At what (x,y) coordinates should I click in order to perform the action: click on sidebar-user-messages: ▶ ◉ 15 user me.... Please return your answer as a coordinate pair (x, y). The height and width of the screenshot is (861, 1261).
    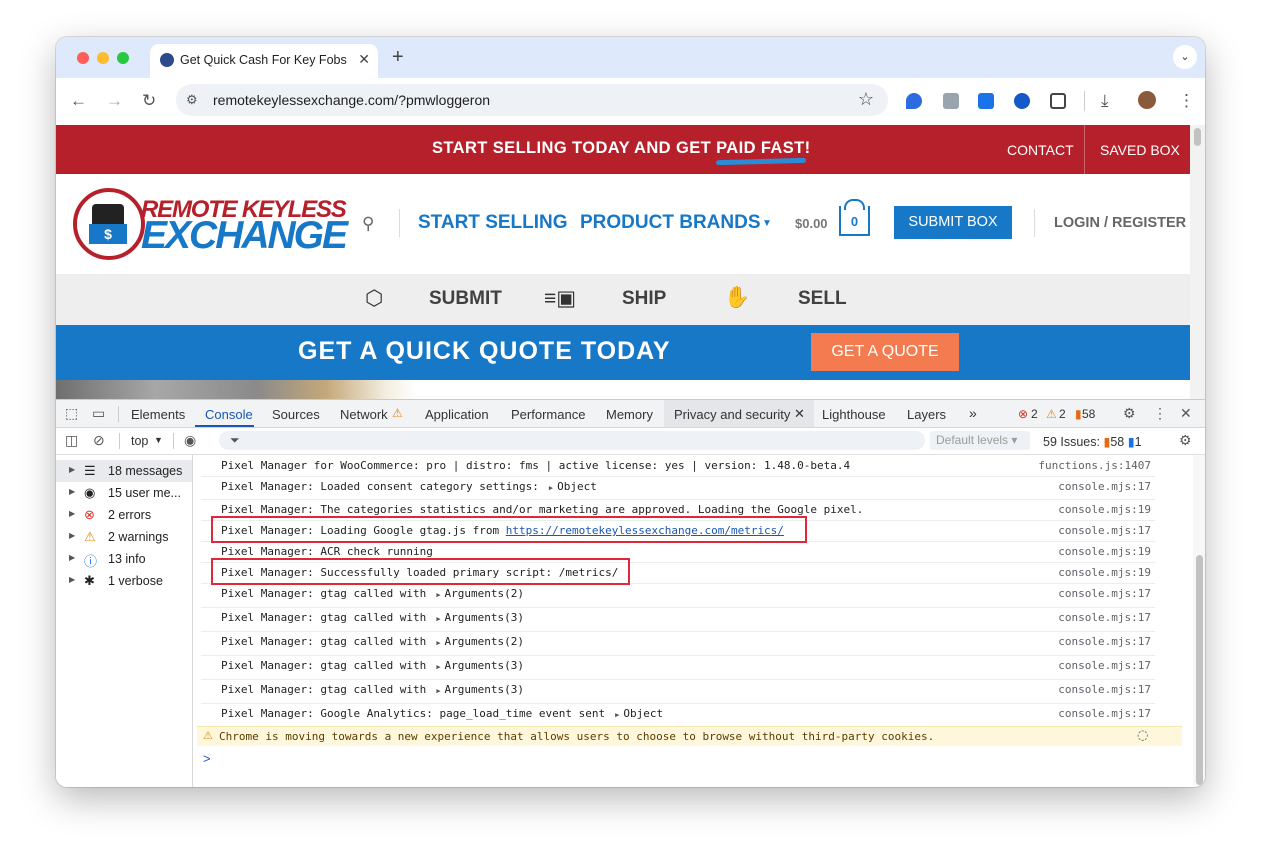
    Looking at the image, I should click on (124, 493).